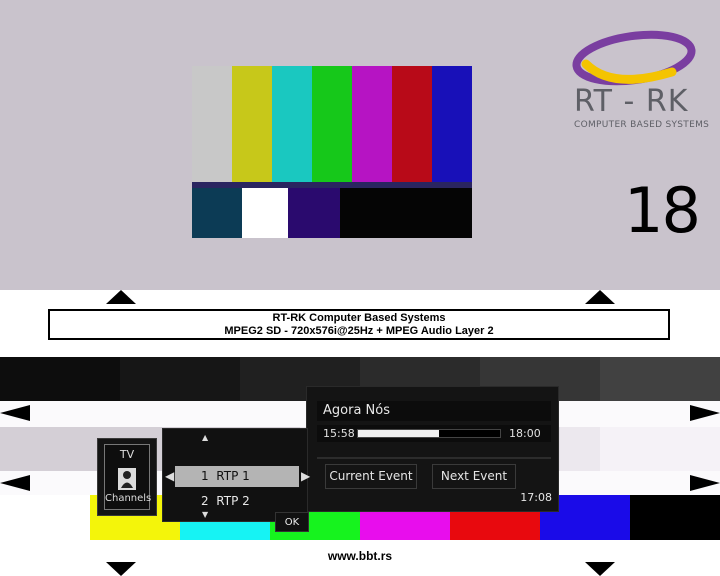 The height and width of the screenshot is (576, 720). What do you see at coordinates (371, 476) in the screenshot?
I see `current-event-button: Current Event` at bounding box center [371, 476].